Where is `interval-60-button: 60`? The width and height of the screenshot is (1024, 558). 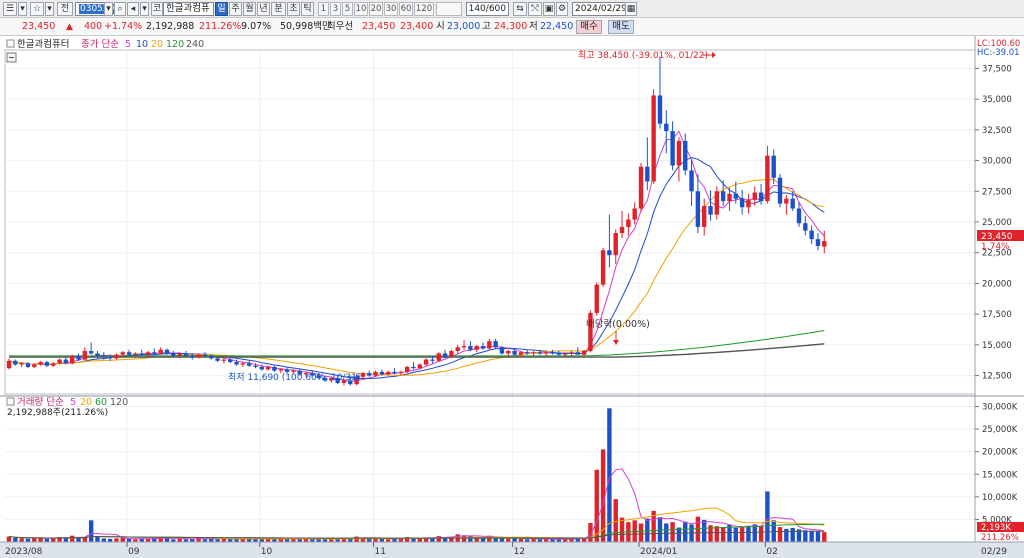 interval-60-button: 60 is located at coordinates (406, 9).